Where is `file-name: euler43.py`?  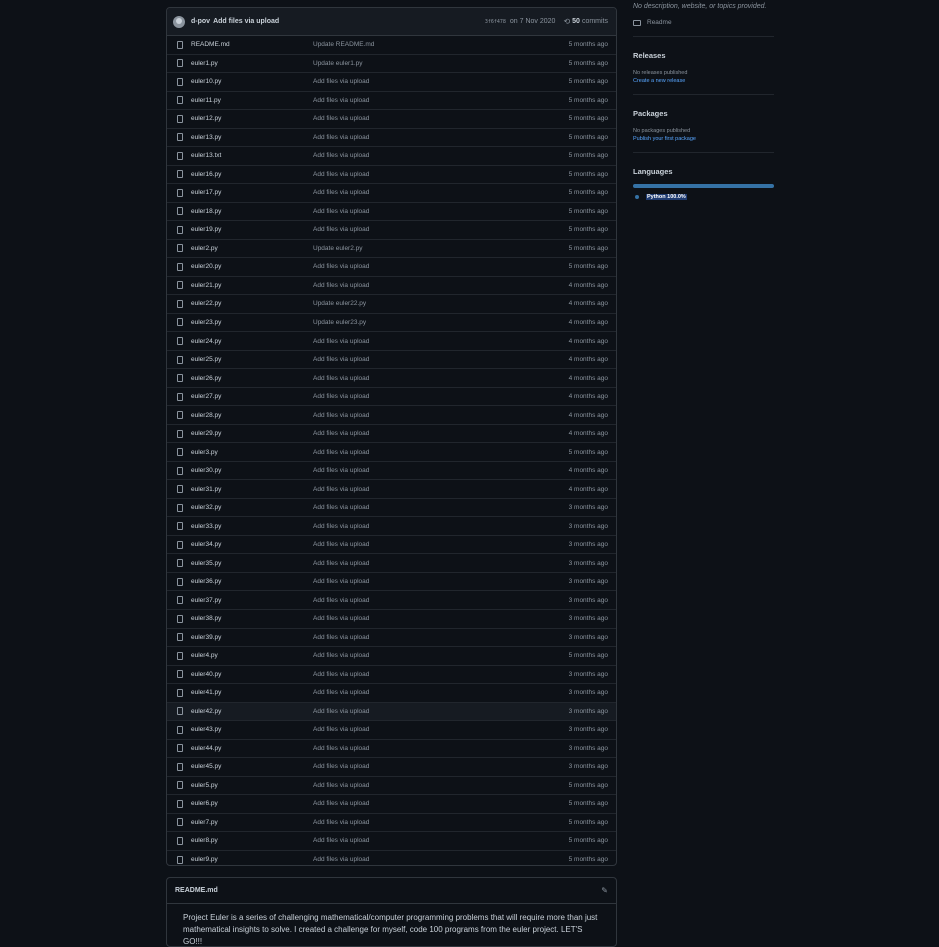 file-name: euler43.py is located at coordinates (252, 729).